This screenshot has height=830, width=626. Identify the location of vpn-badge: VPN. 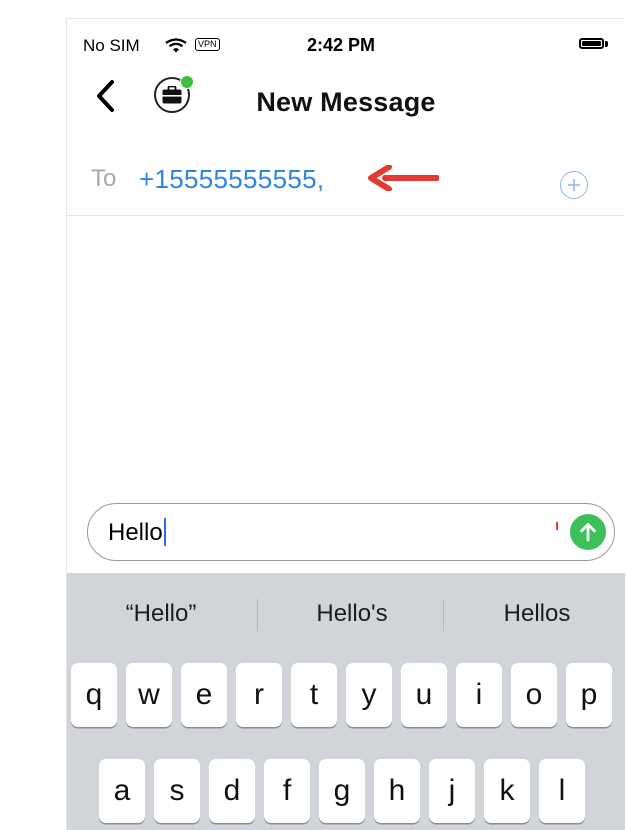
(207, 44).